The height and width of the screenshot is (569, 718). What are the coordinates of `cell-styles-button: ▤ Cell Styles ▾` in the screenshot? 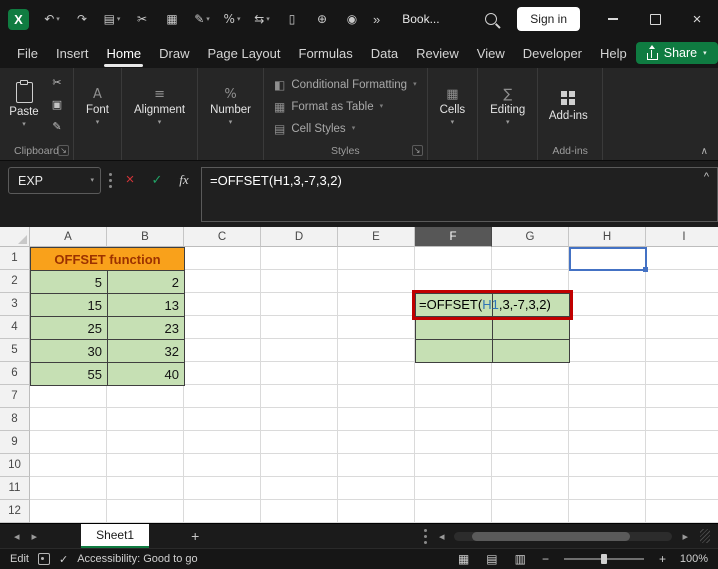 It's located at (345, 129).